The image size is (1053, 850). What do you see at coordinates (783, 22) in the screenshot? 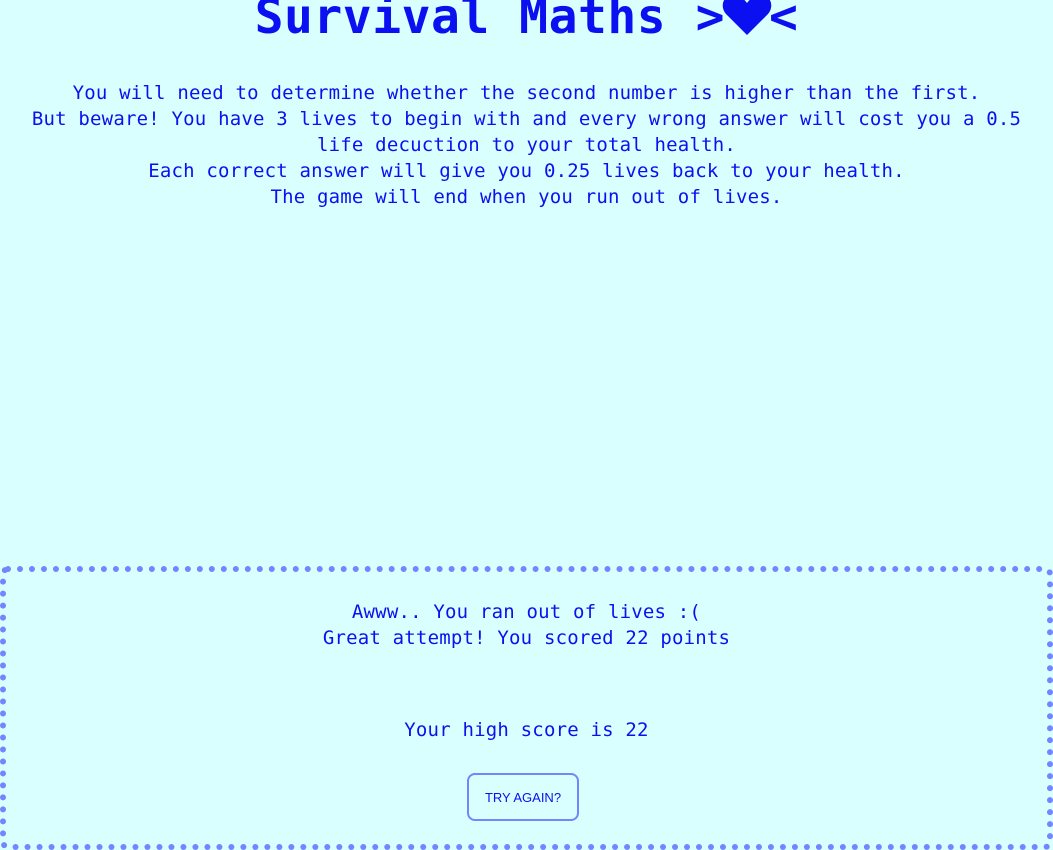
I see `title-suffix: <` at bounding box center [783, 22].